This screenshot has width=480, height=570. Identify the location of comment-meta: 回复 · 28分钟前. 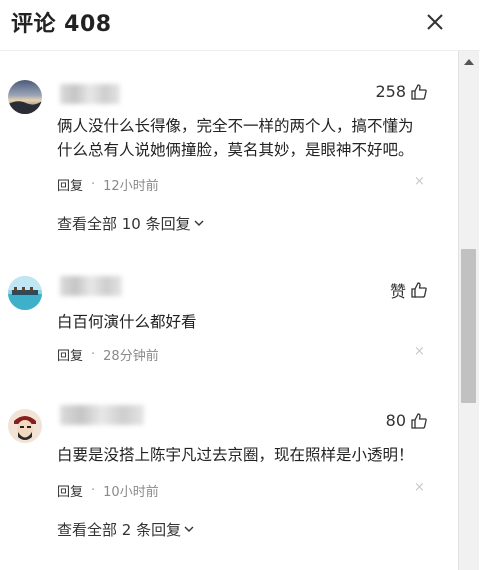
(108, 354).